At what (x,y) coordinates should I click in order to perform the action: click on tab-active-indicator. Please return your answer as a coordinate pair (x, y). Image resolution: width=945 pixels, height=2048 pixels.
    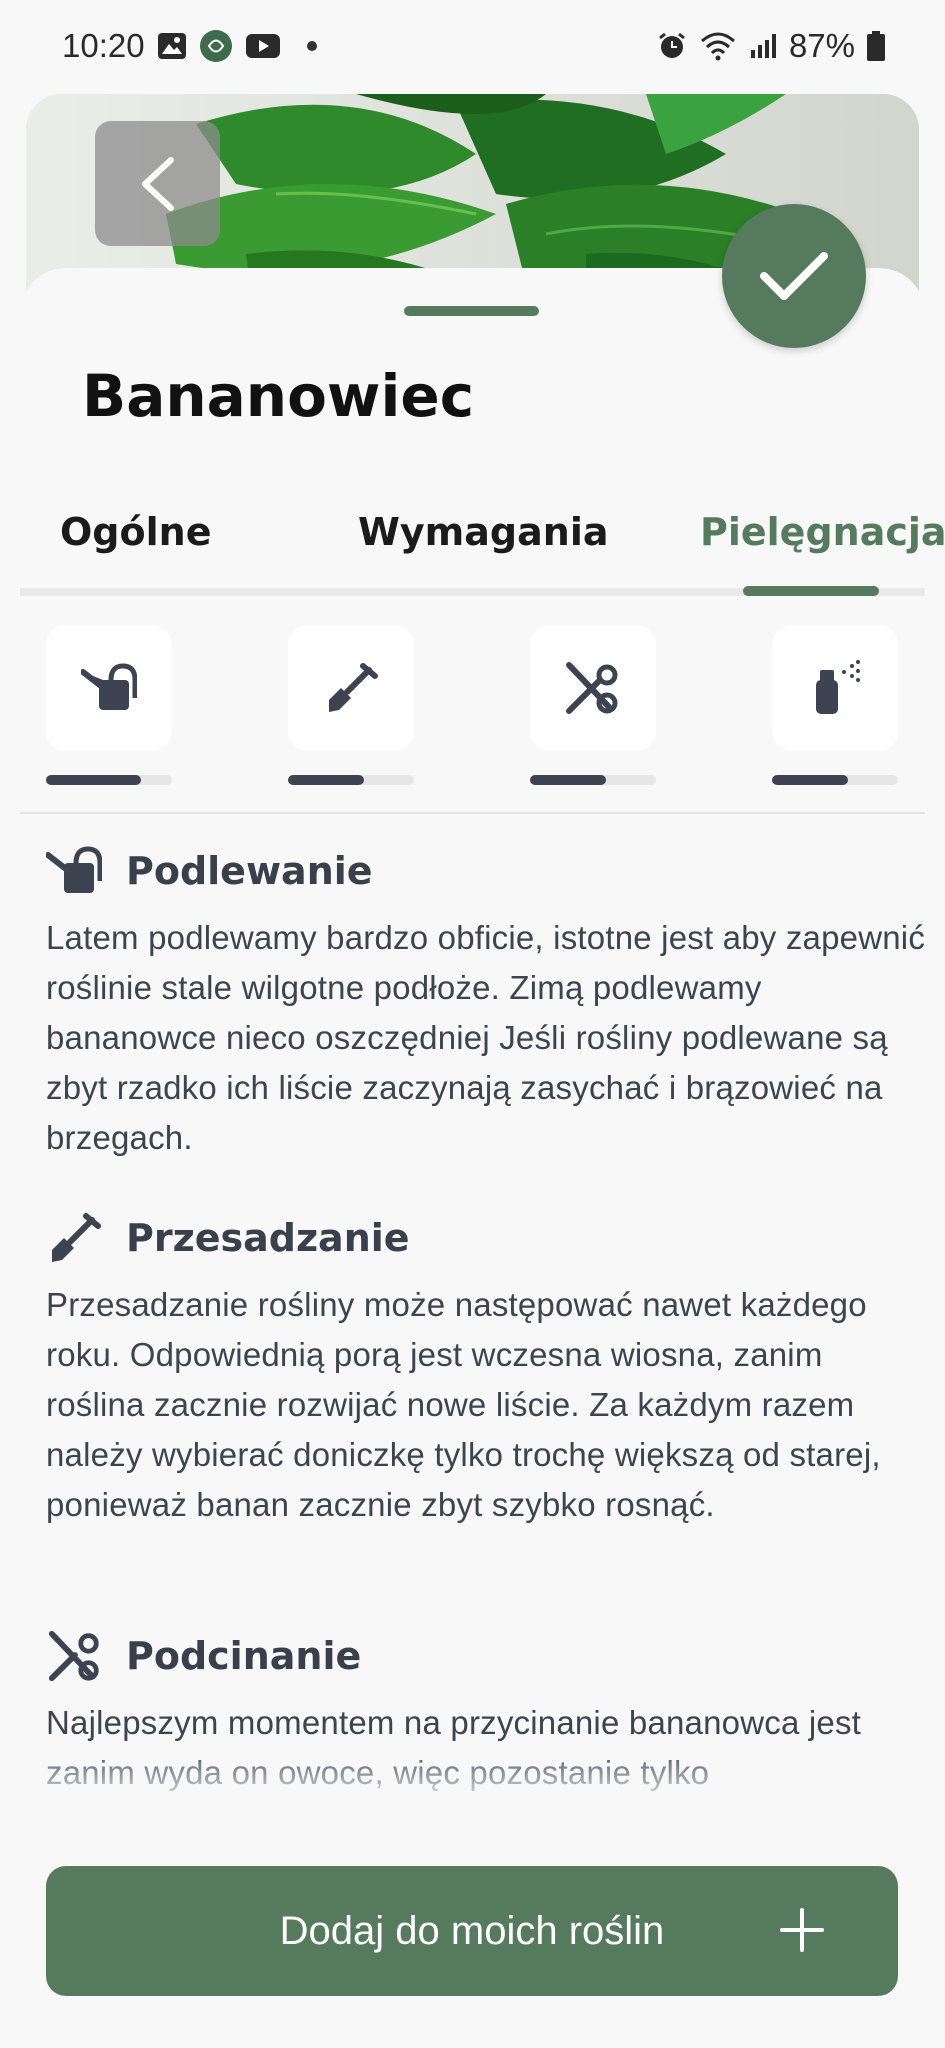
    Looking at the image, I should click on (811, 591).